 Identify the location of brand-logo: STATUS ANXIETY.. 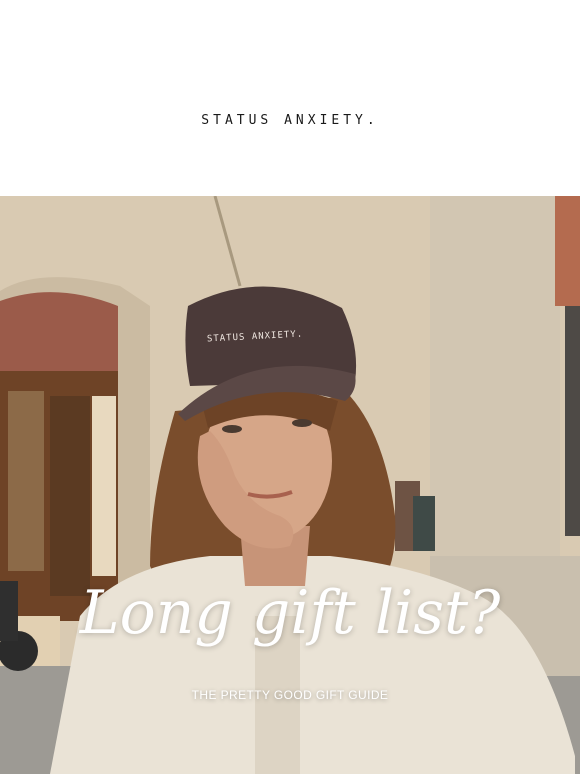
(290, 120).